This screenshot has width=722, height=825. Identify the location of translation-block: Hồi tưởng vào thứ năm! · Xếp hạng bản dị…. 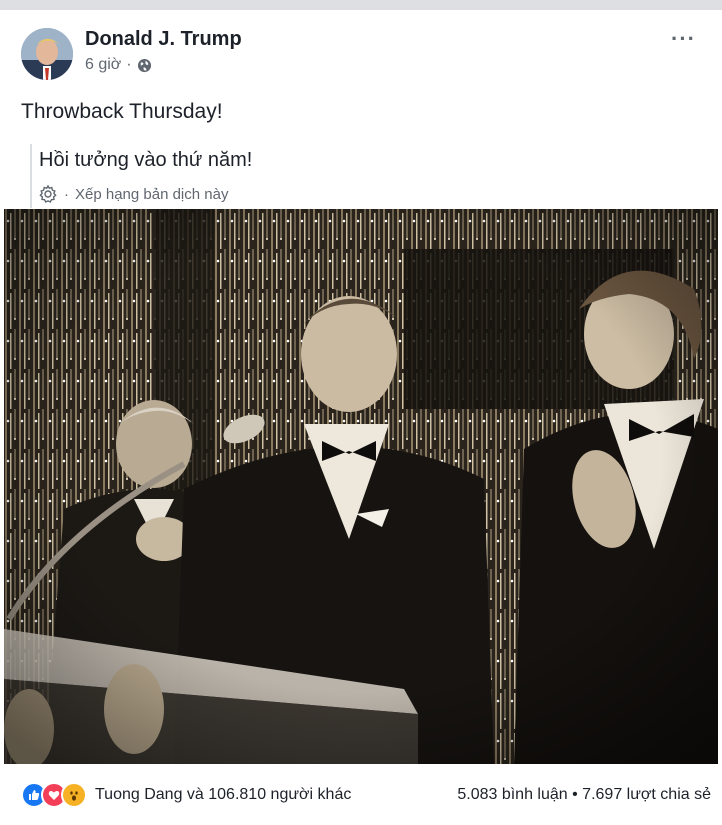
(361, 176).